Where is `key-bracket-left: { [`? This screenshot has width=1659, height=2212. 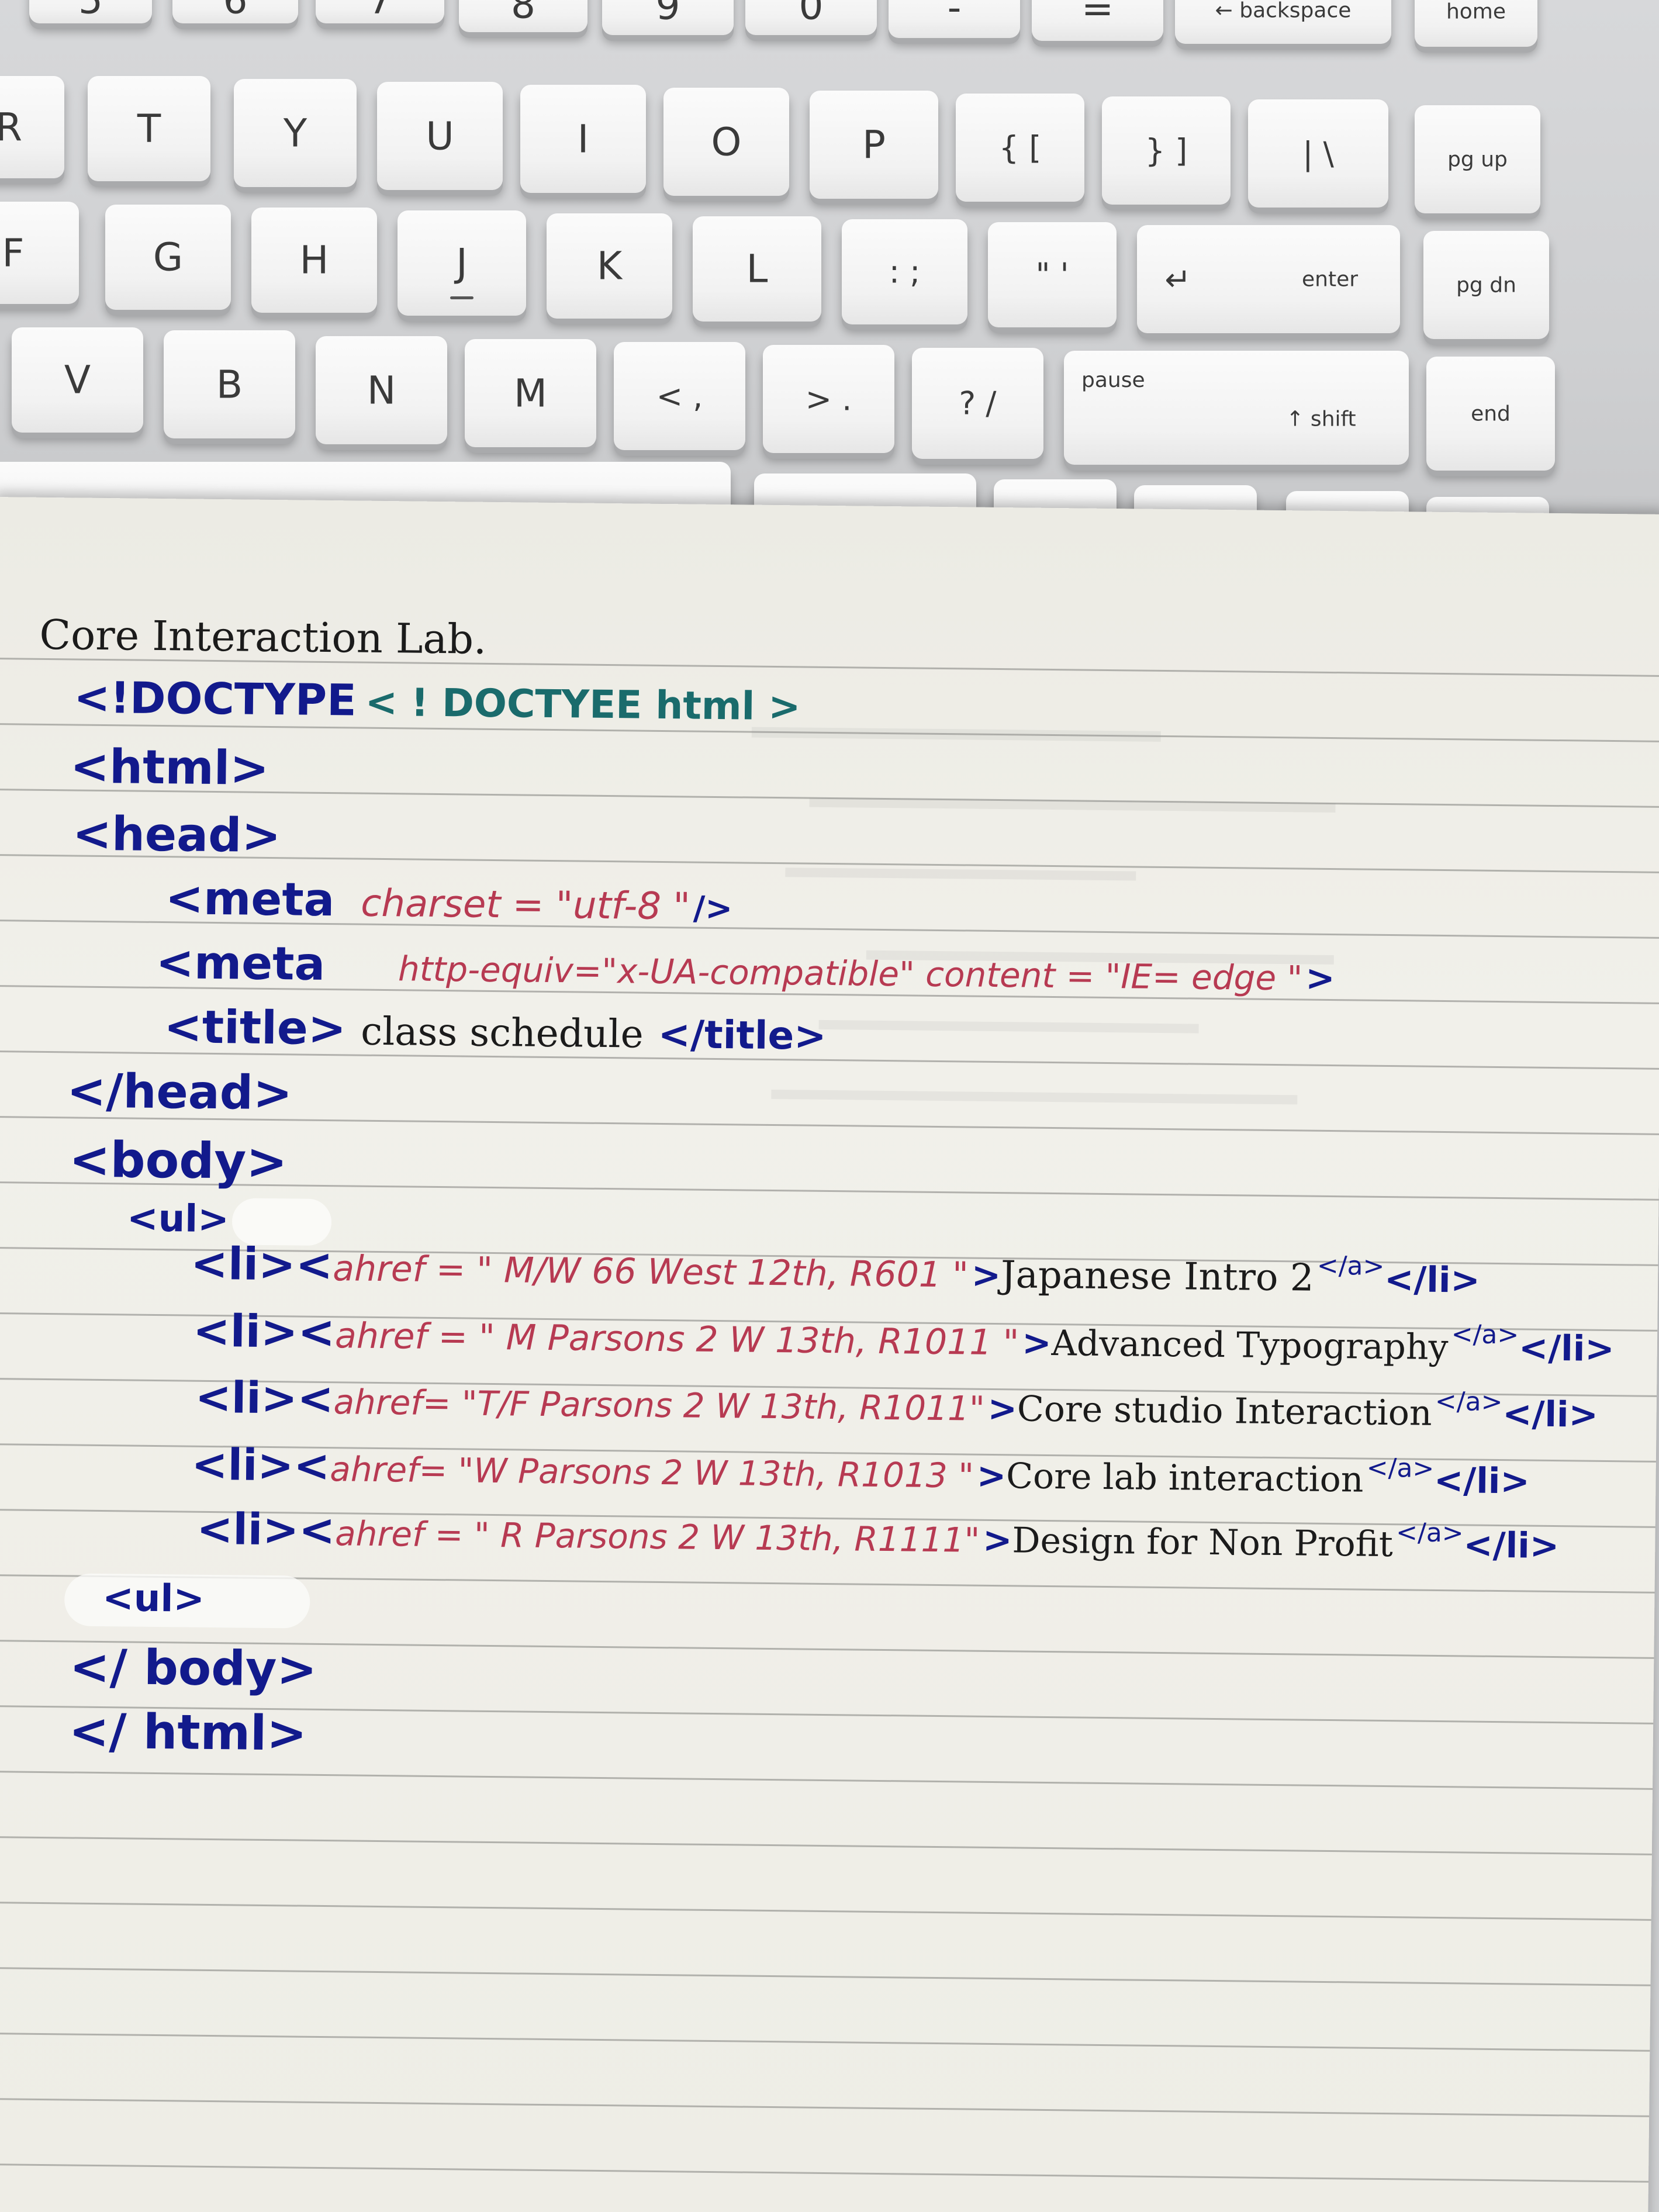
key-bracket-left: { [ is located at coordinates (1020, 148).